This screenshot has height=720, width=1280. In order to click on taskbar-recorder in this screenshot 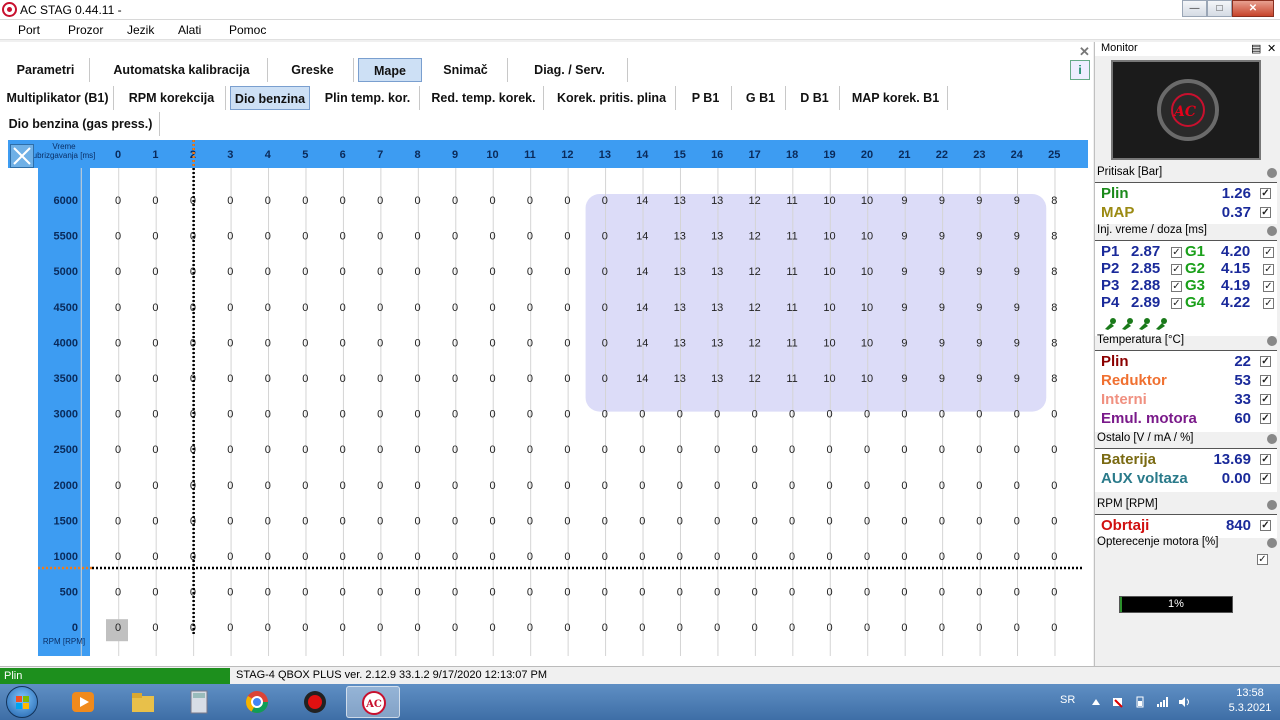, I will do `click(315, 702)`.